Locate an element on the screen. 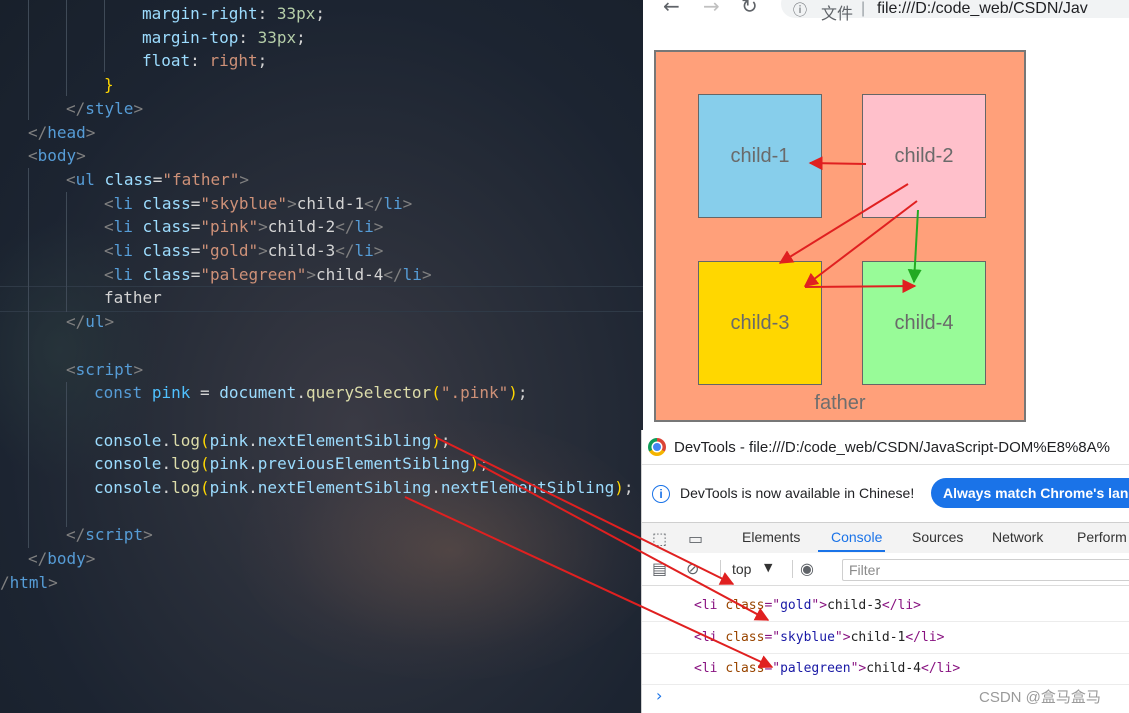  child-4-box: child-4 is located at coordinates (924, 323).